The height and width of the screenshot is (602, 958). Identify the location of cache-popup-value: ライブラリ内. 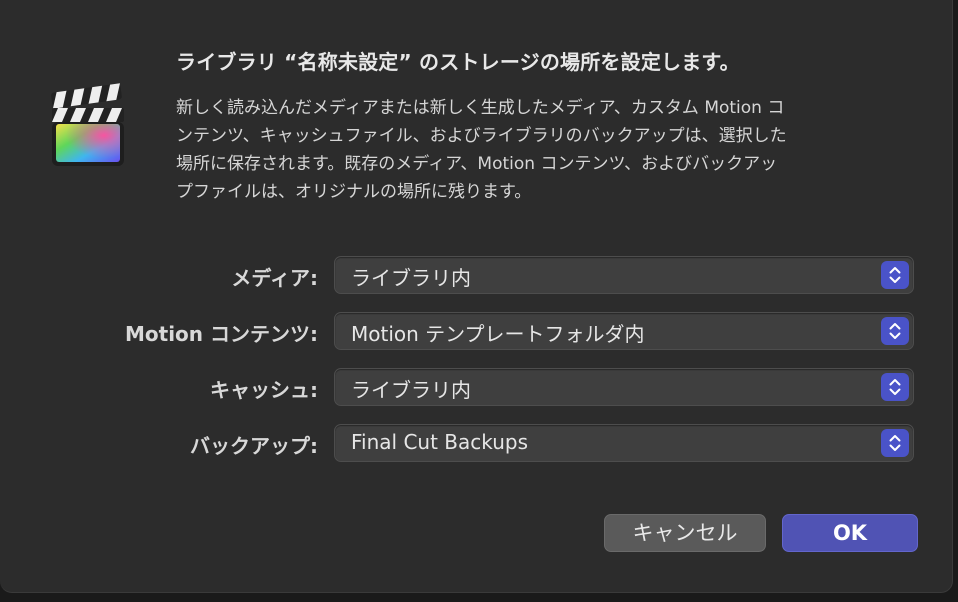
(411, 390).